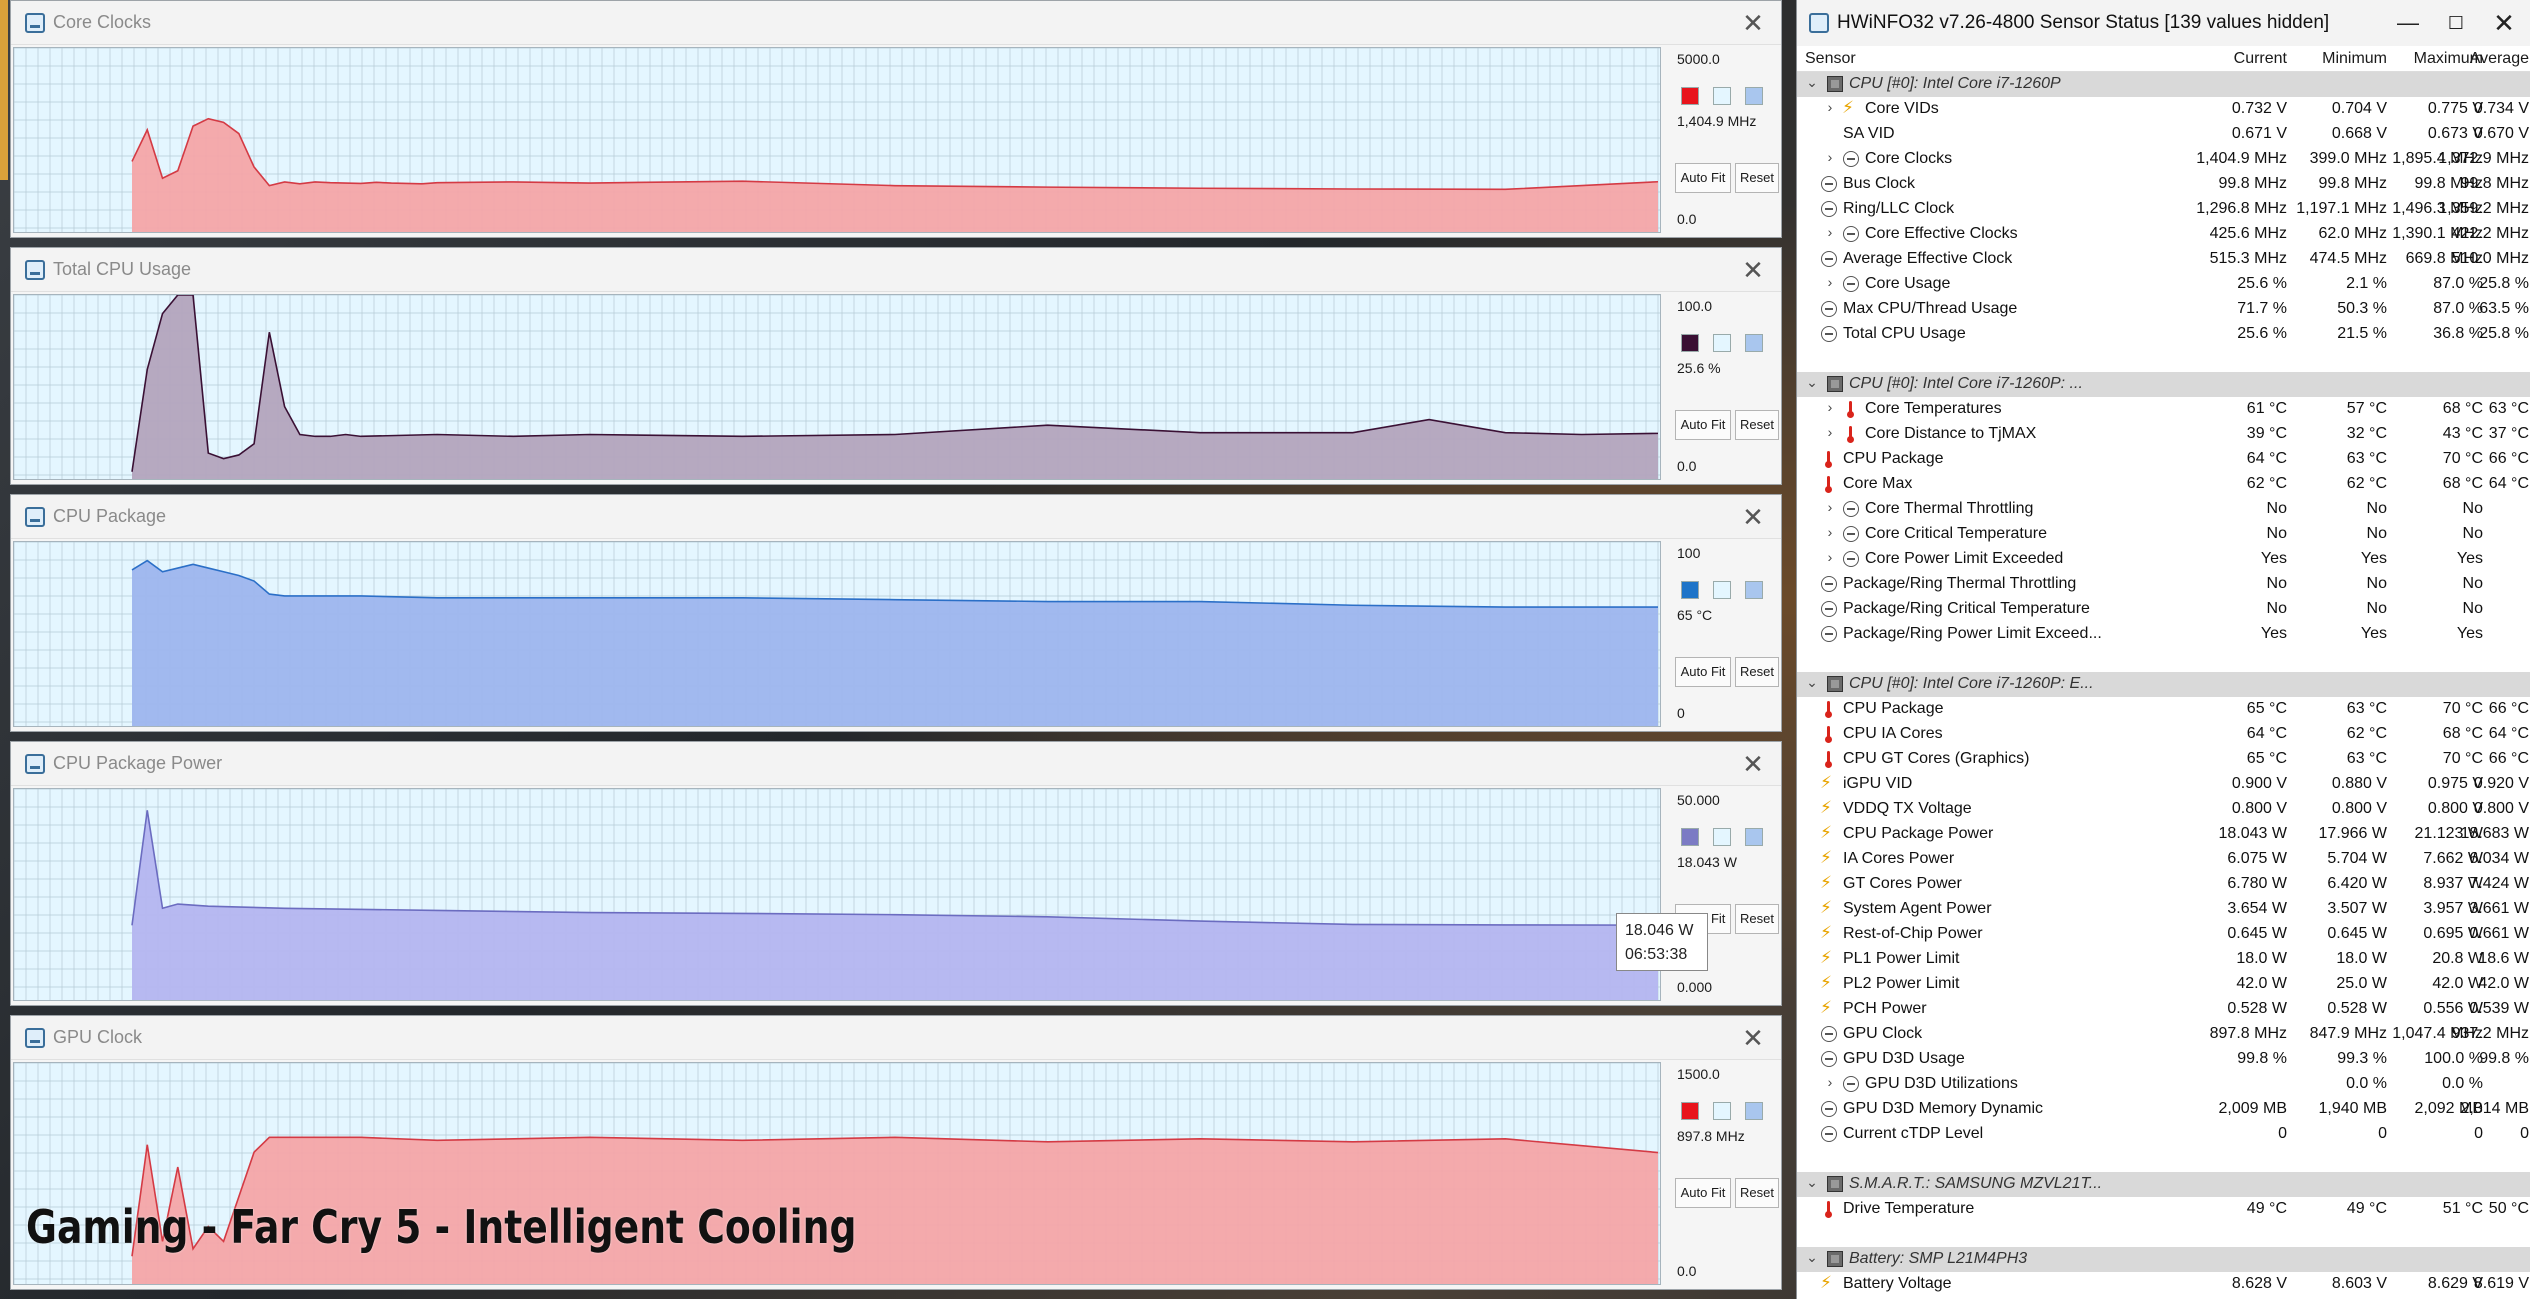 The height and width of the screenshot is (1299, 2530). Describe the element at coordinates (2163, 959) in the screenshot. I see `sensor-row: PL1 Power Limit18.0 W18.0 W20.8 W18.6 W` at that location.